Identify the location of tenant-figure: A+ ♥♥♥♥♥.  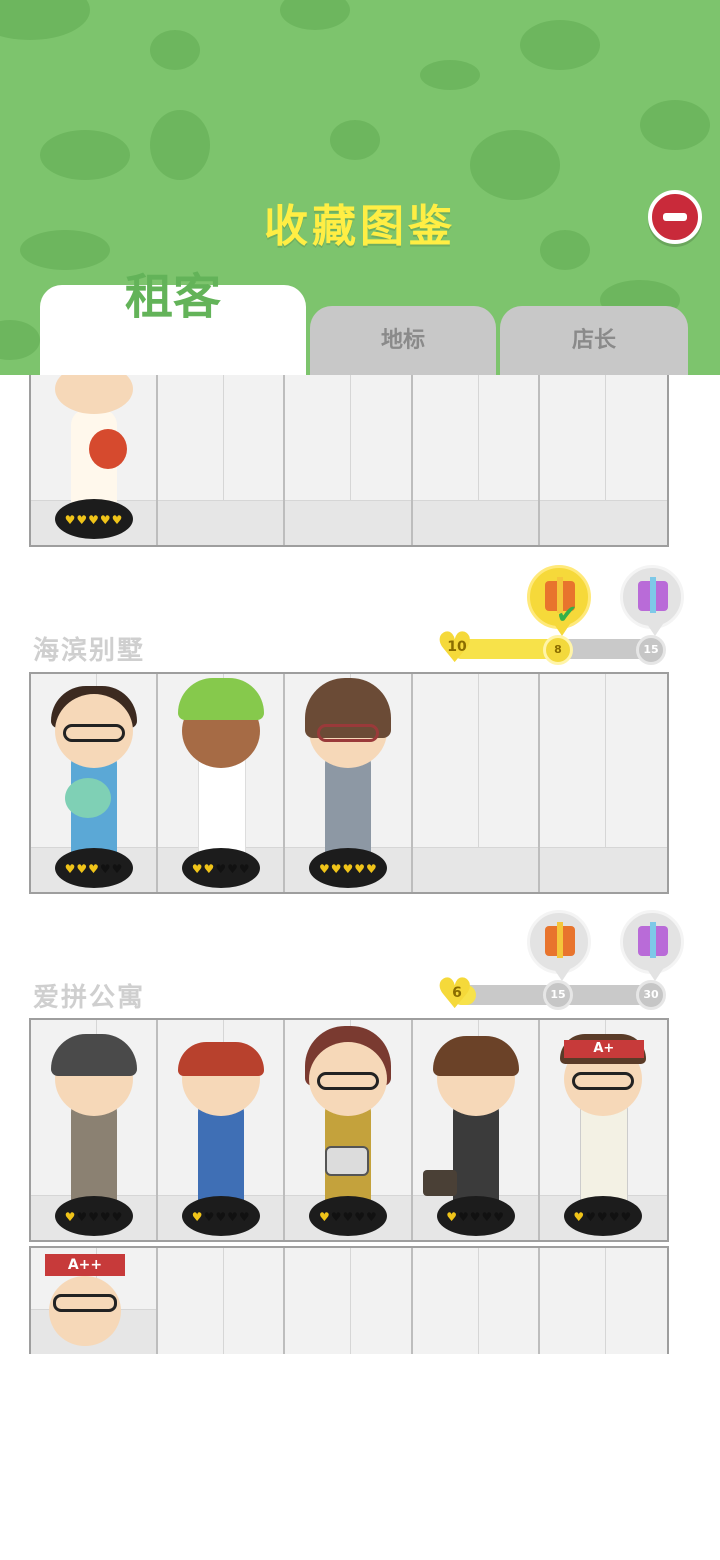
(605, 1131).